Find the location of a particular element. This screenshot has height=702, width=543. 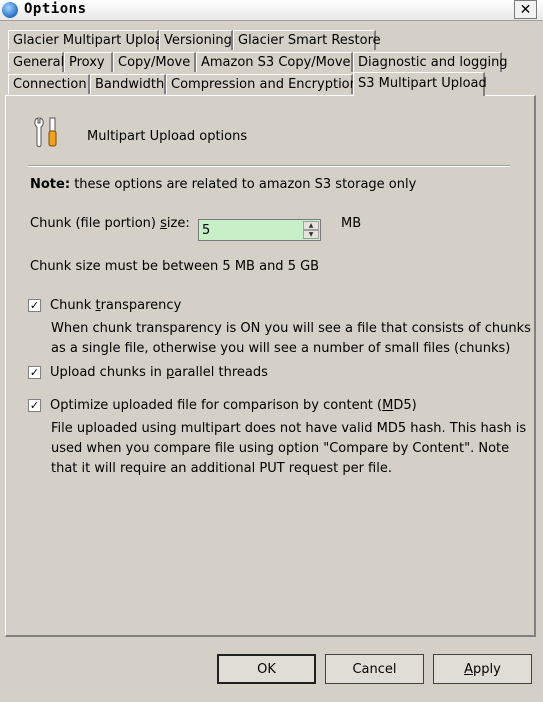

chunk-size-unit: MB is located at coordinates (351, 223).